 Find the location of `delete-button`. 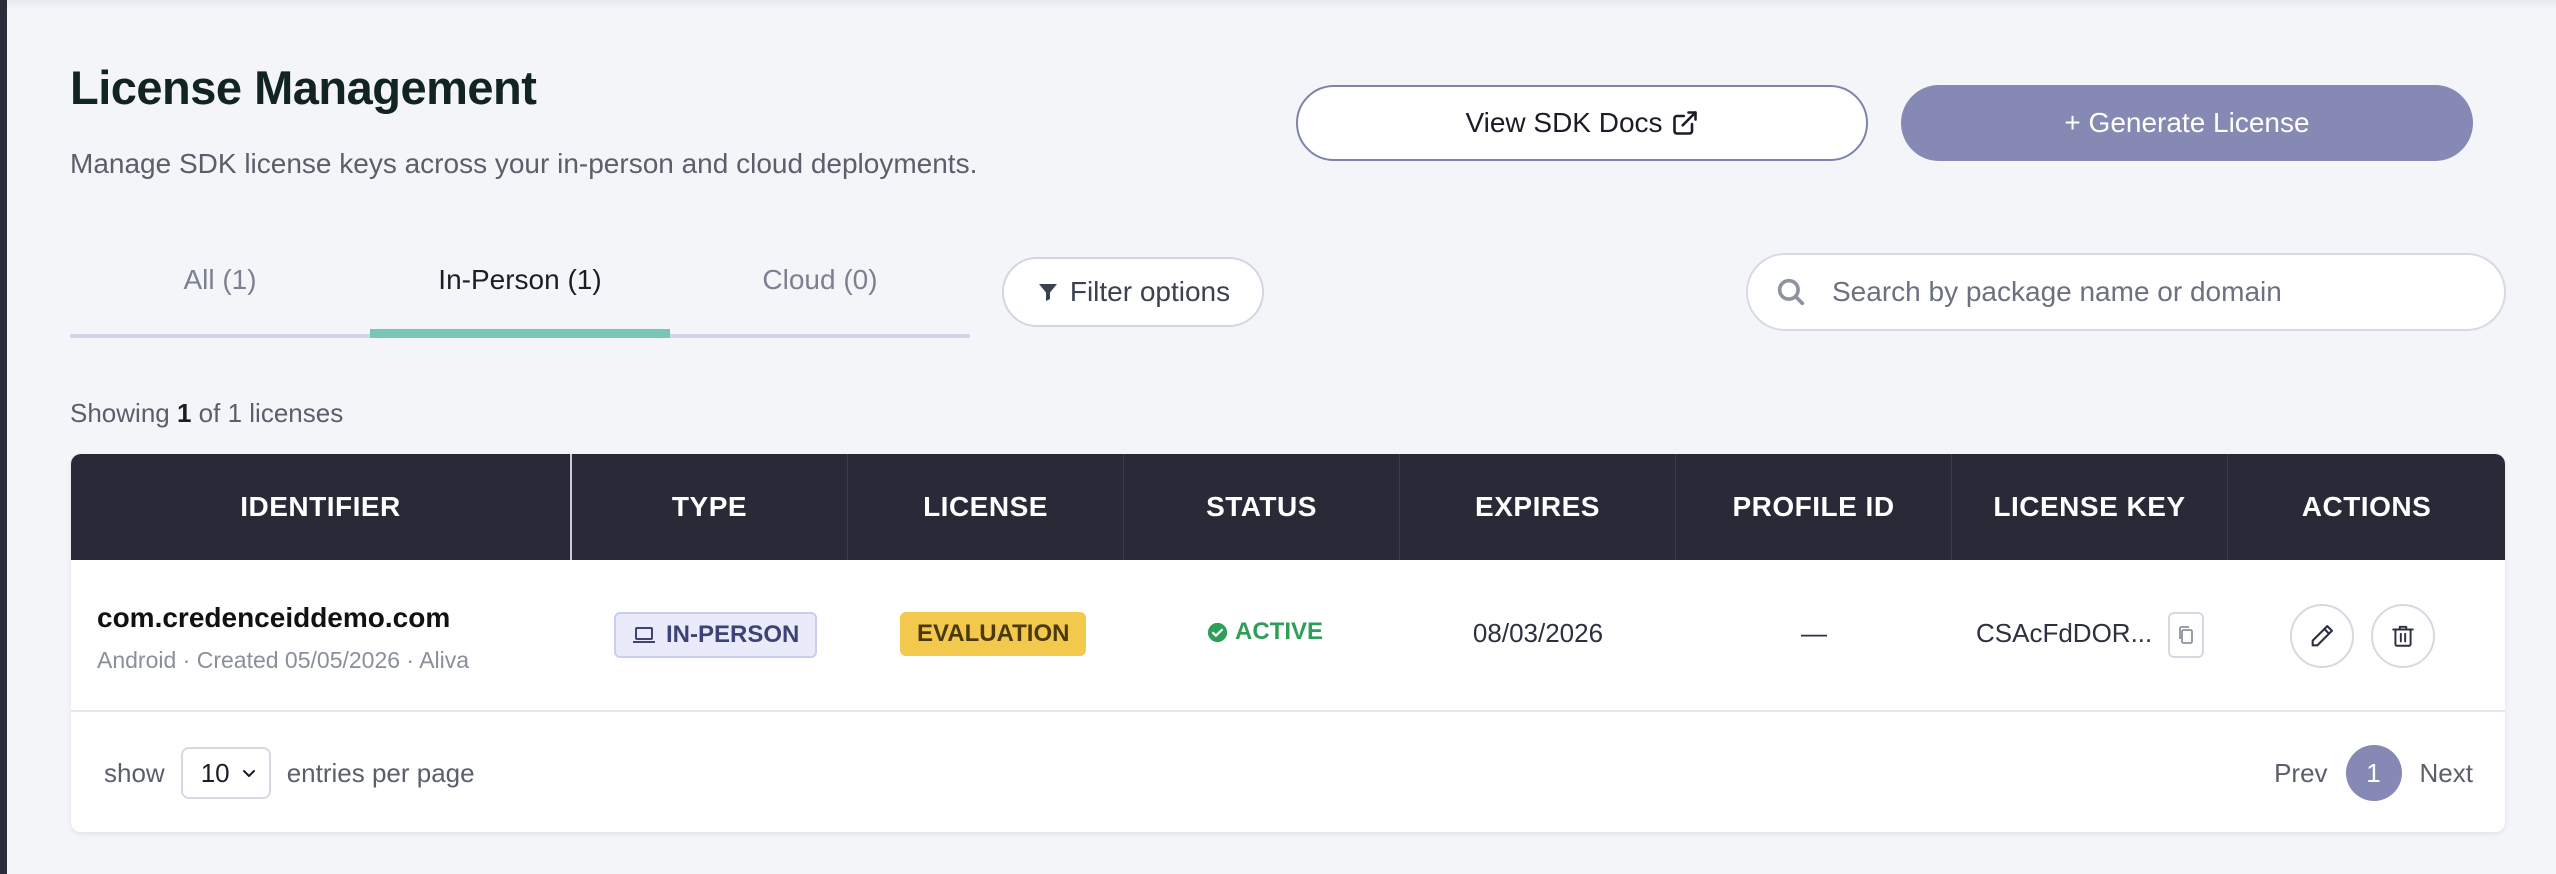

delete-button is located at coordinates (2403, 636).